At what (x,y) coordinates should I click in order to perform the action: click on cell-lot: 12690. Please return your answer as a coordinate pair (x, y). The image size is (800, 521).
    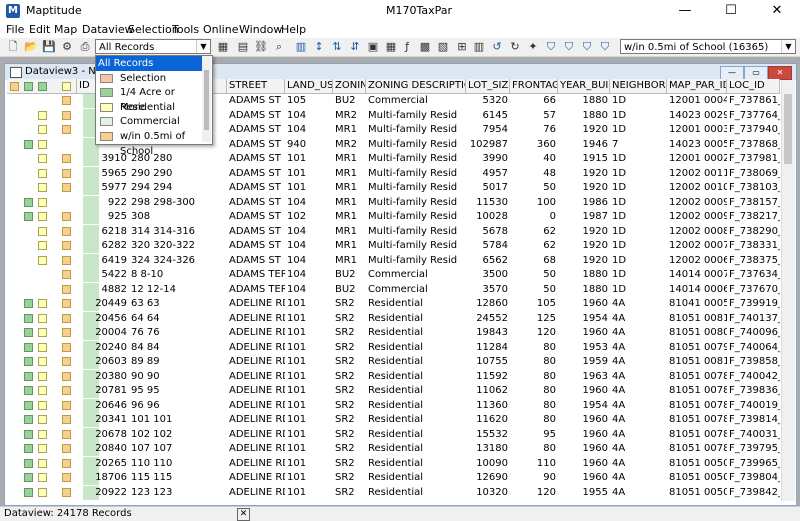
    Looking at the image, I should click on (488, 478).